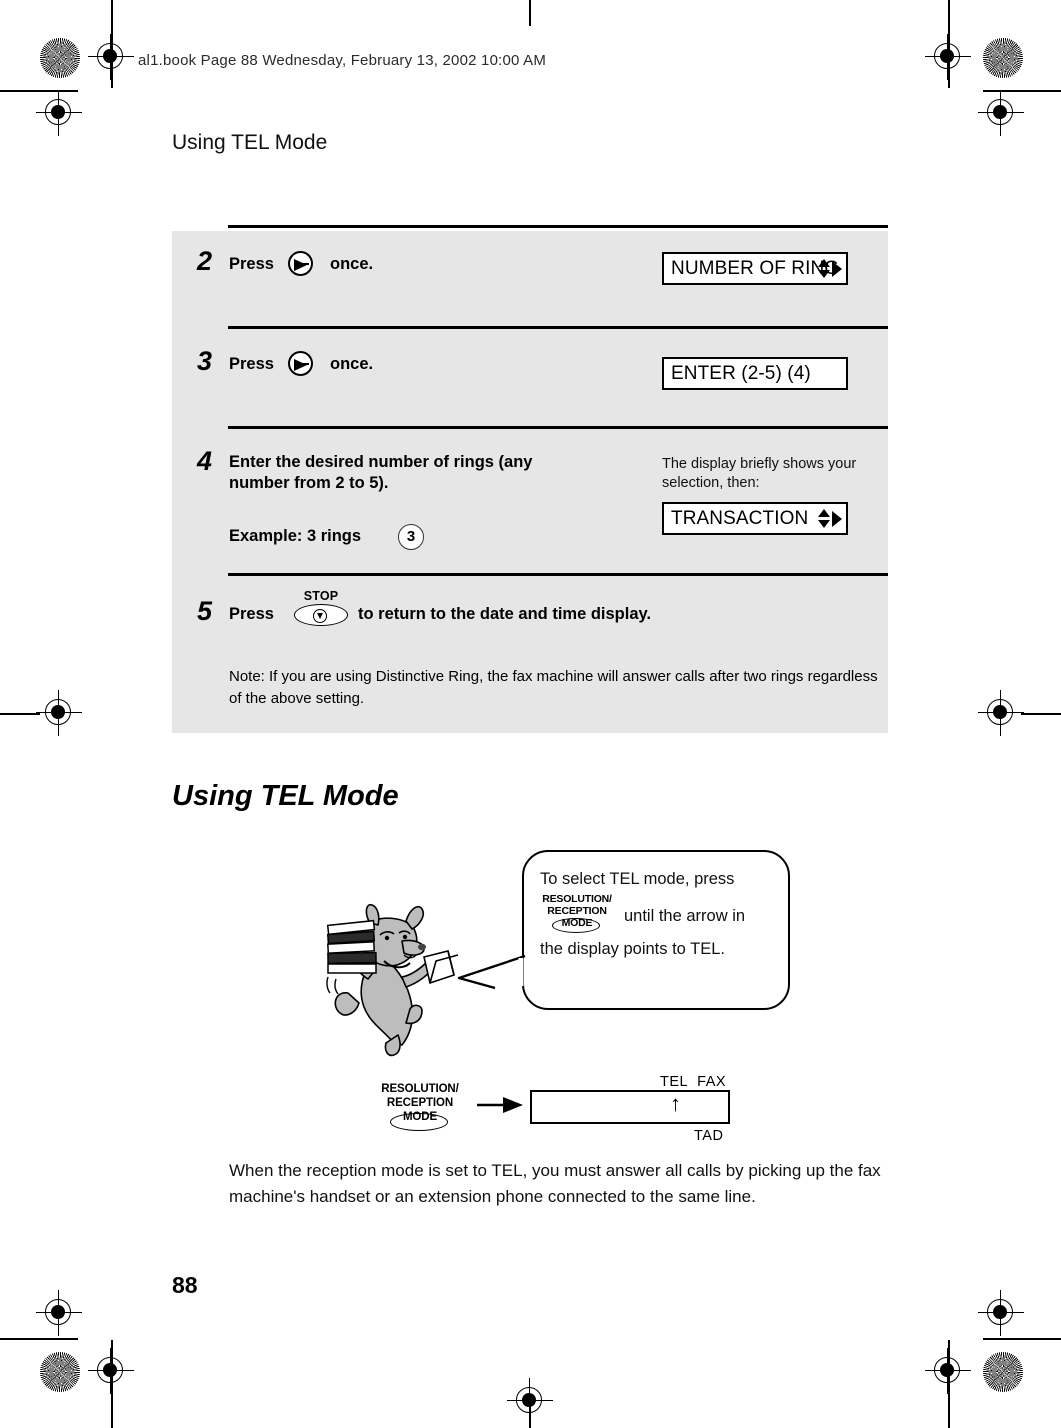 The height and width of the screenshot is (1428, 1061). What do you see at coordinates (111, 57) in the screenshot?
I see `registration-mark-top-left` at bounding box center [111, 57].